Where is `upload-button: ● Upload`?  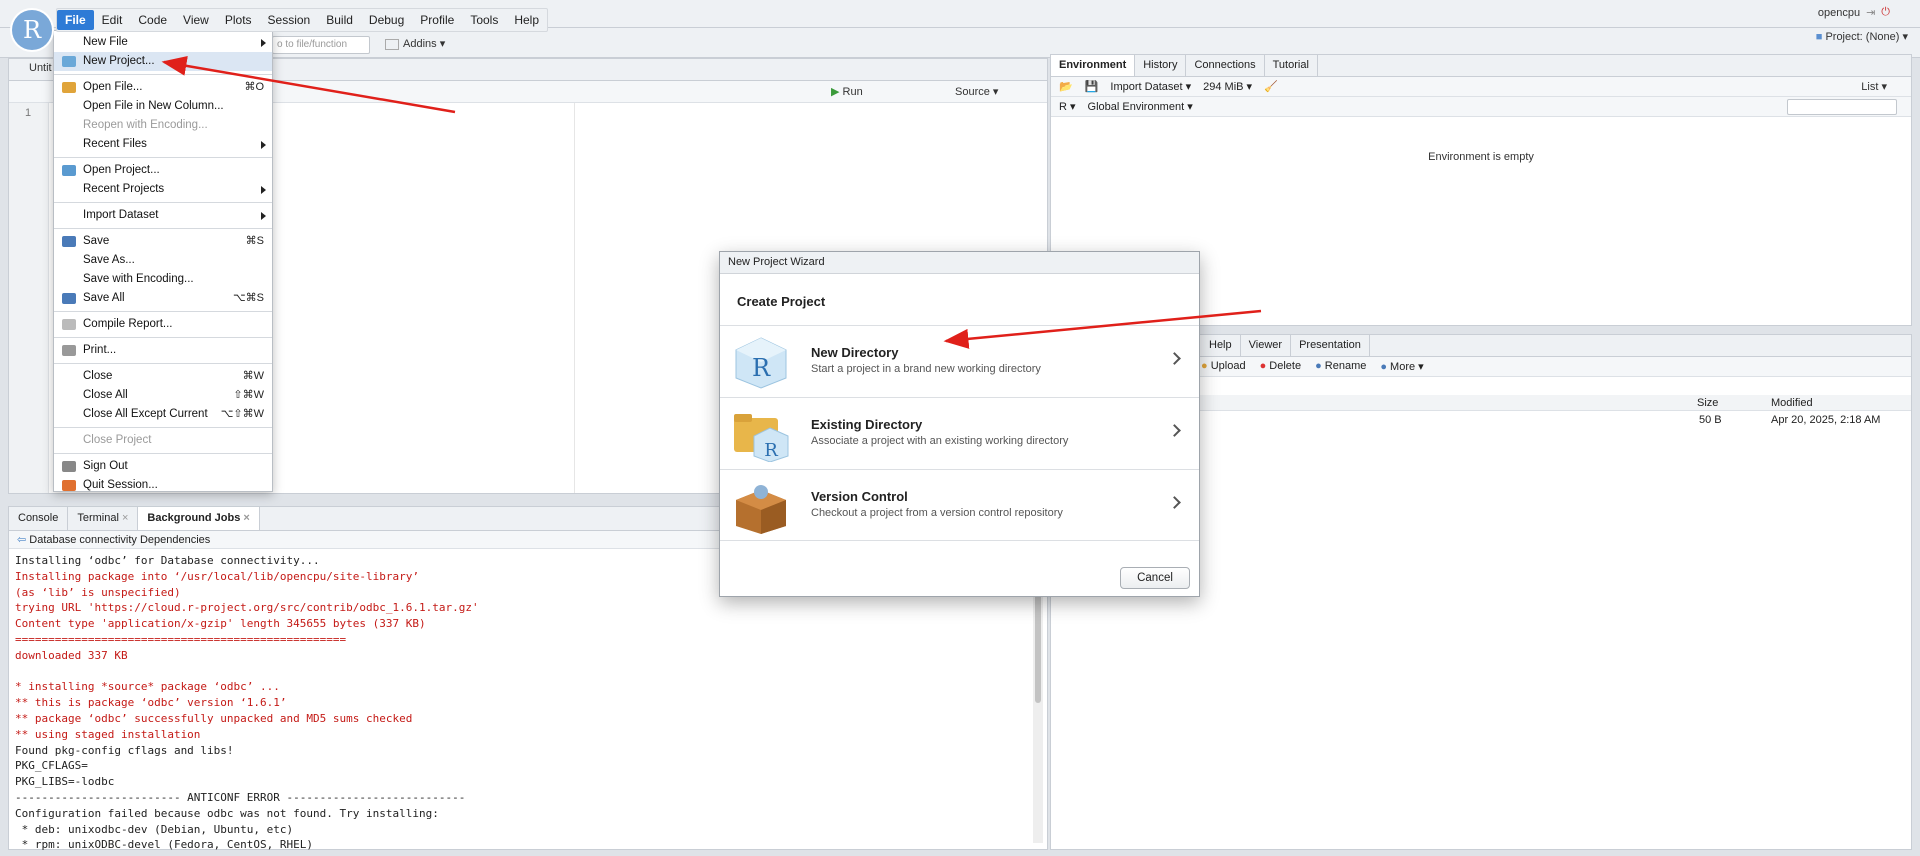 upload-button: ● Upload is located at coordinates (1223, 366).